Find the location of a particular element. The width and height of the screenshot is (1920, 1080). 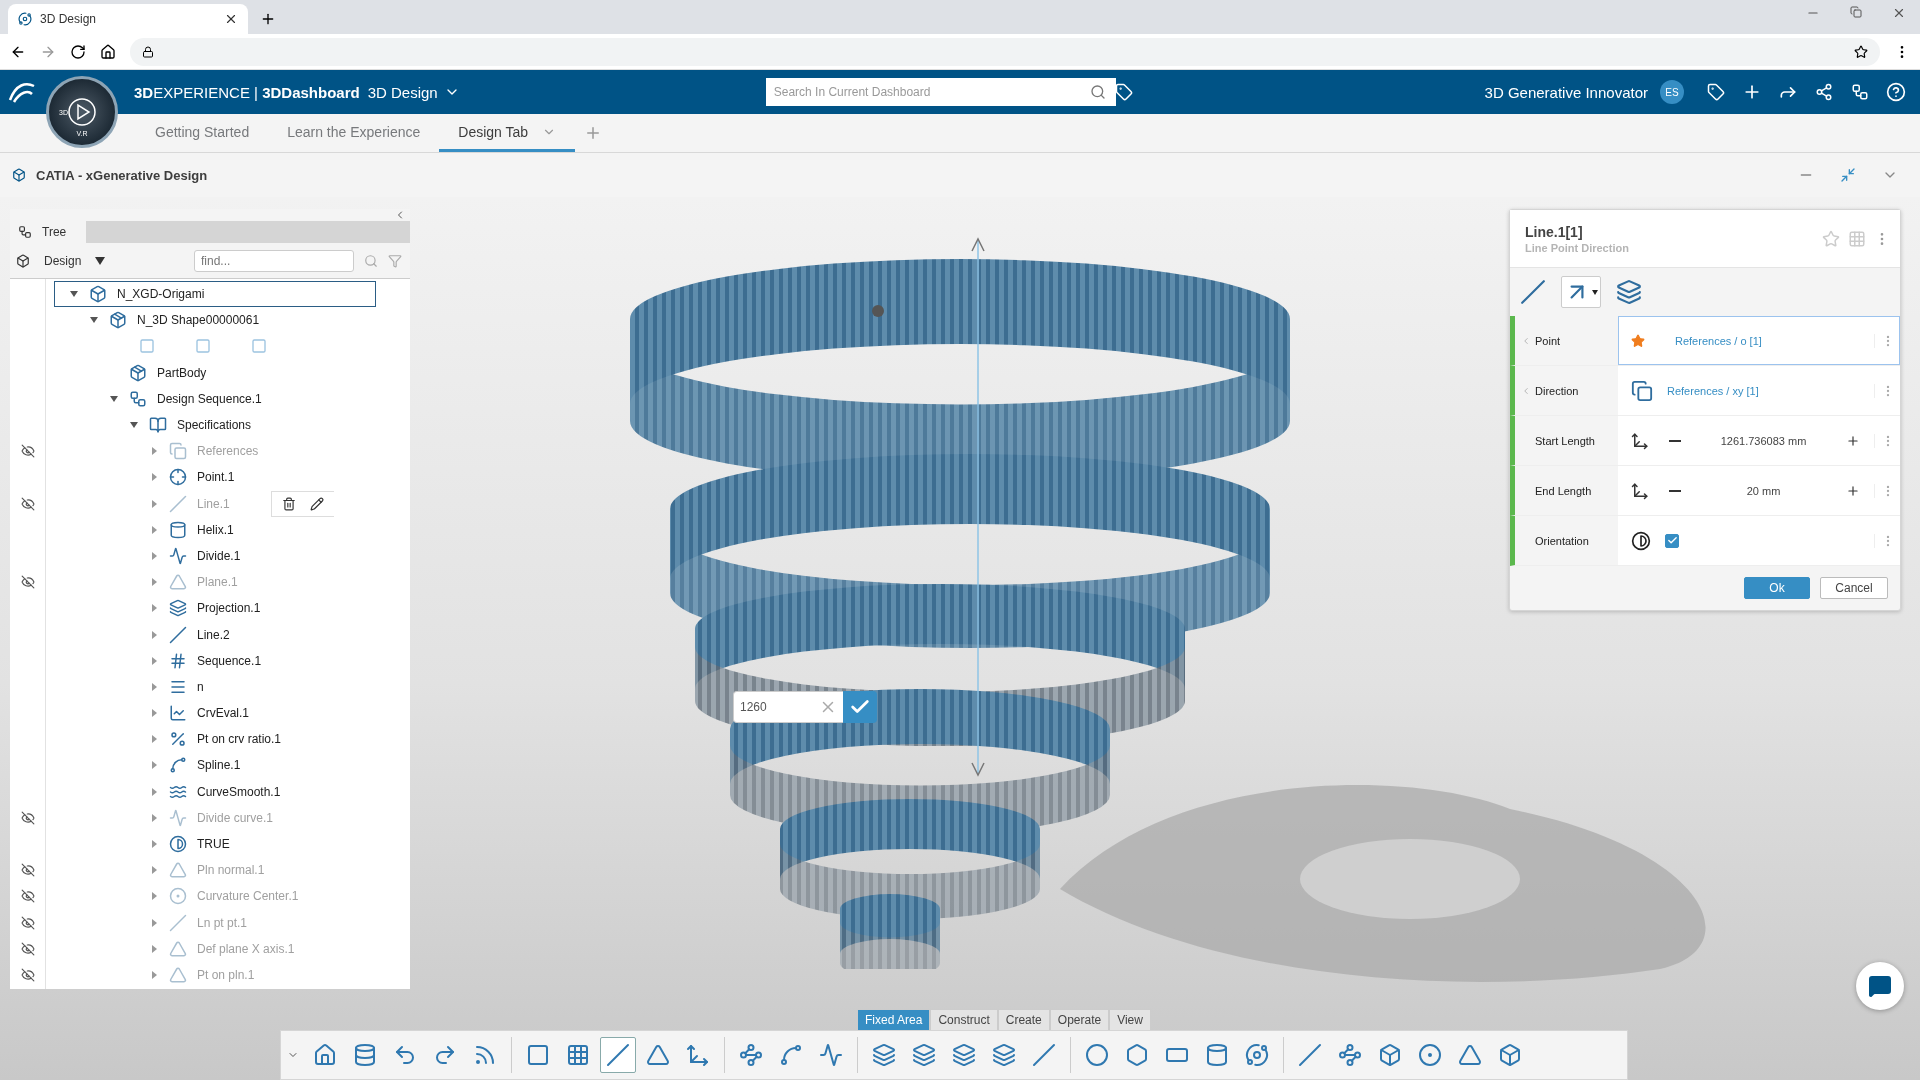

chat-button is located at coordinates (1880, 986).